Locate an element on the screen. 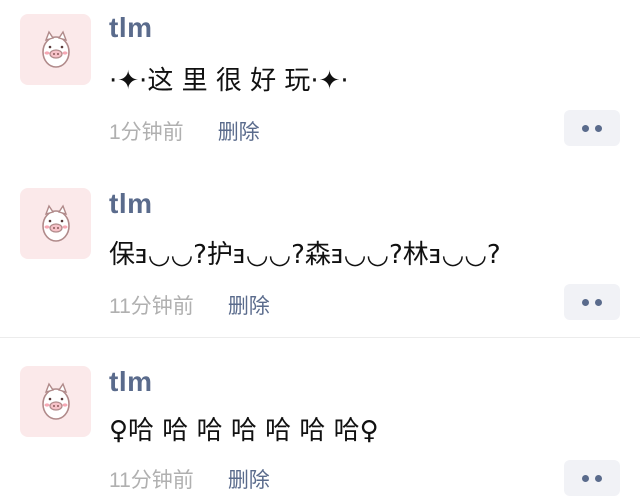  comment-text: 保ⱻ◡◡?护ⱻ◡◡?森ⱻ◡◡?林ⱻ◡◡? is located at coordinates (305, 255).